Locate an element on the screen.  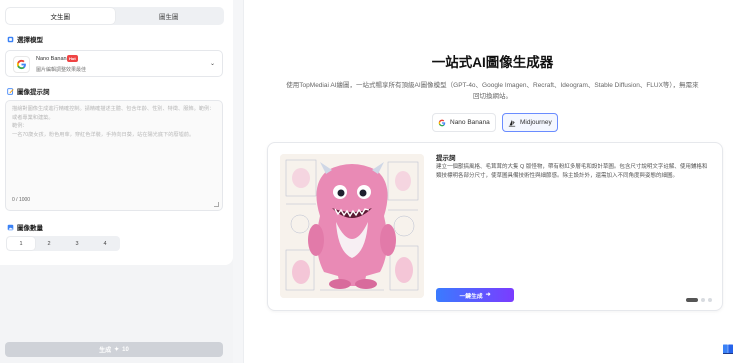
prompt-section-title: 圖像提示詞 is located at coordinates (28, 91).